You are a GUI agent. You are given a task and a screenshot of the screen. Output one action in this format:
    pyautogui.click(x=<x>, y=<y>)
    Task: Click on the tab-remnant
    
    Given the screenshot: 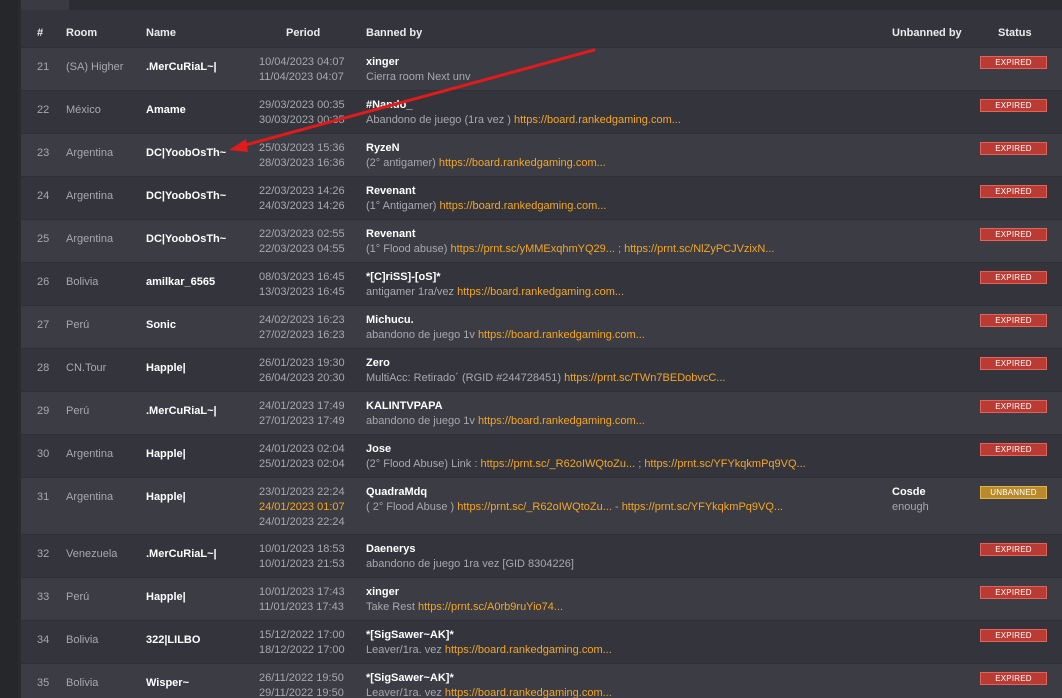 What is the action you would take?
    pyautogui.click(x=45, y=5)
    